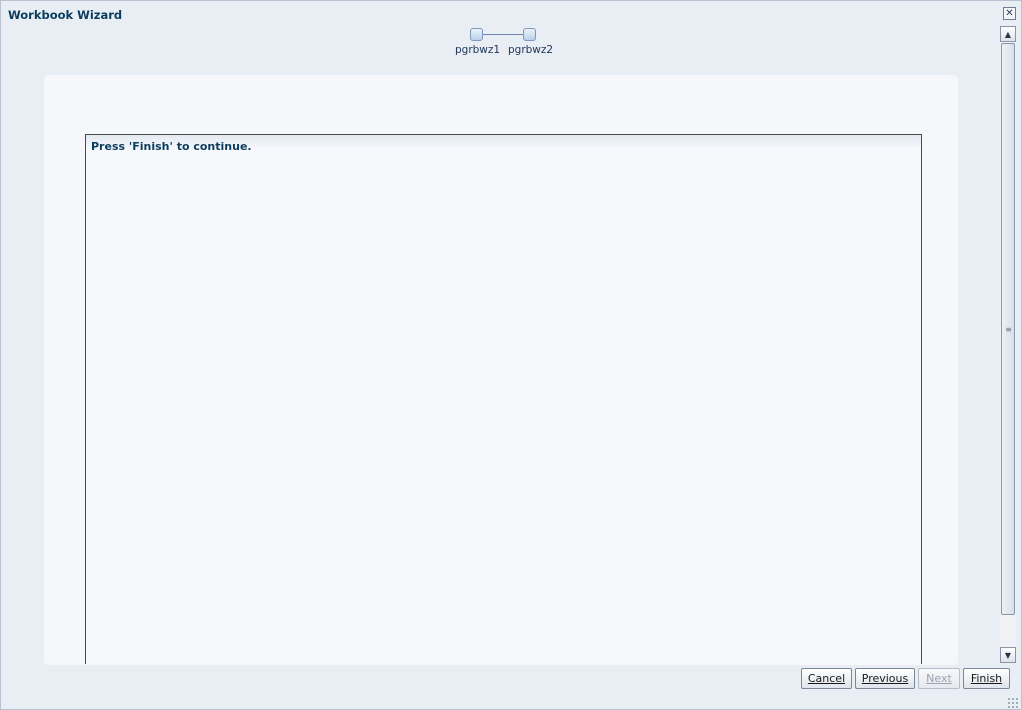 Image resolution: width=1022 pixels, height=710 pixels. What do you see at coordinates (502, 34) in the screenshot?
I see `train-connector` at bounding box center [502, 34].